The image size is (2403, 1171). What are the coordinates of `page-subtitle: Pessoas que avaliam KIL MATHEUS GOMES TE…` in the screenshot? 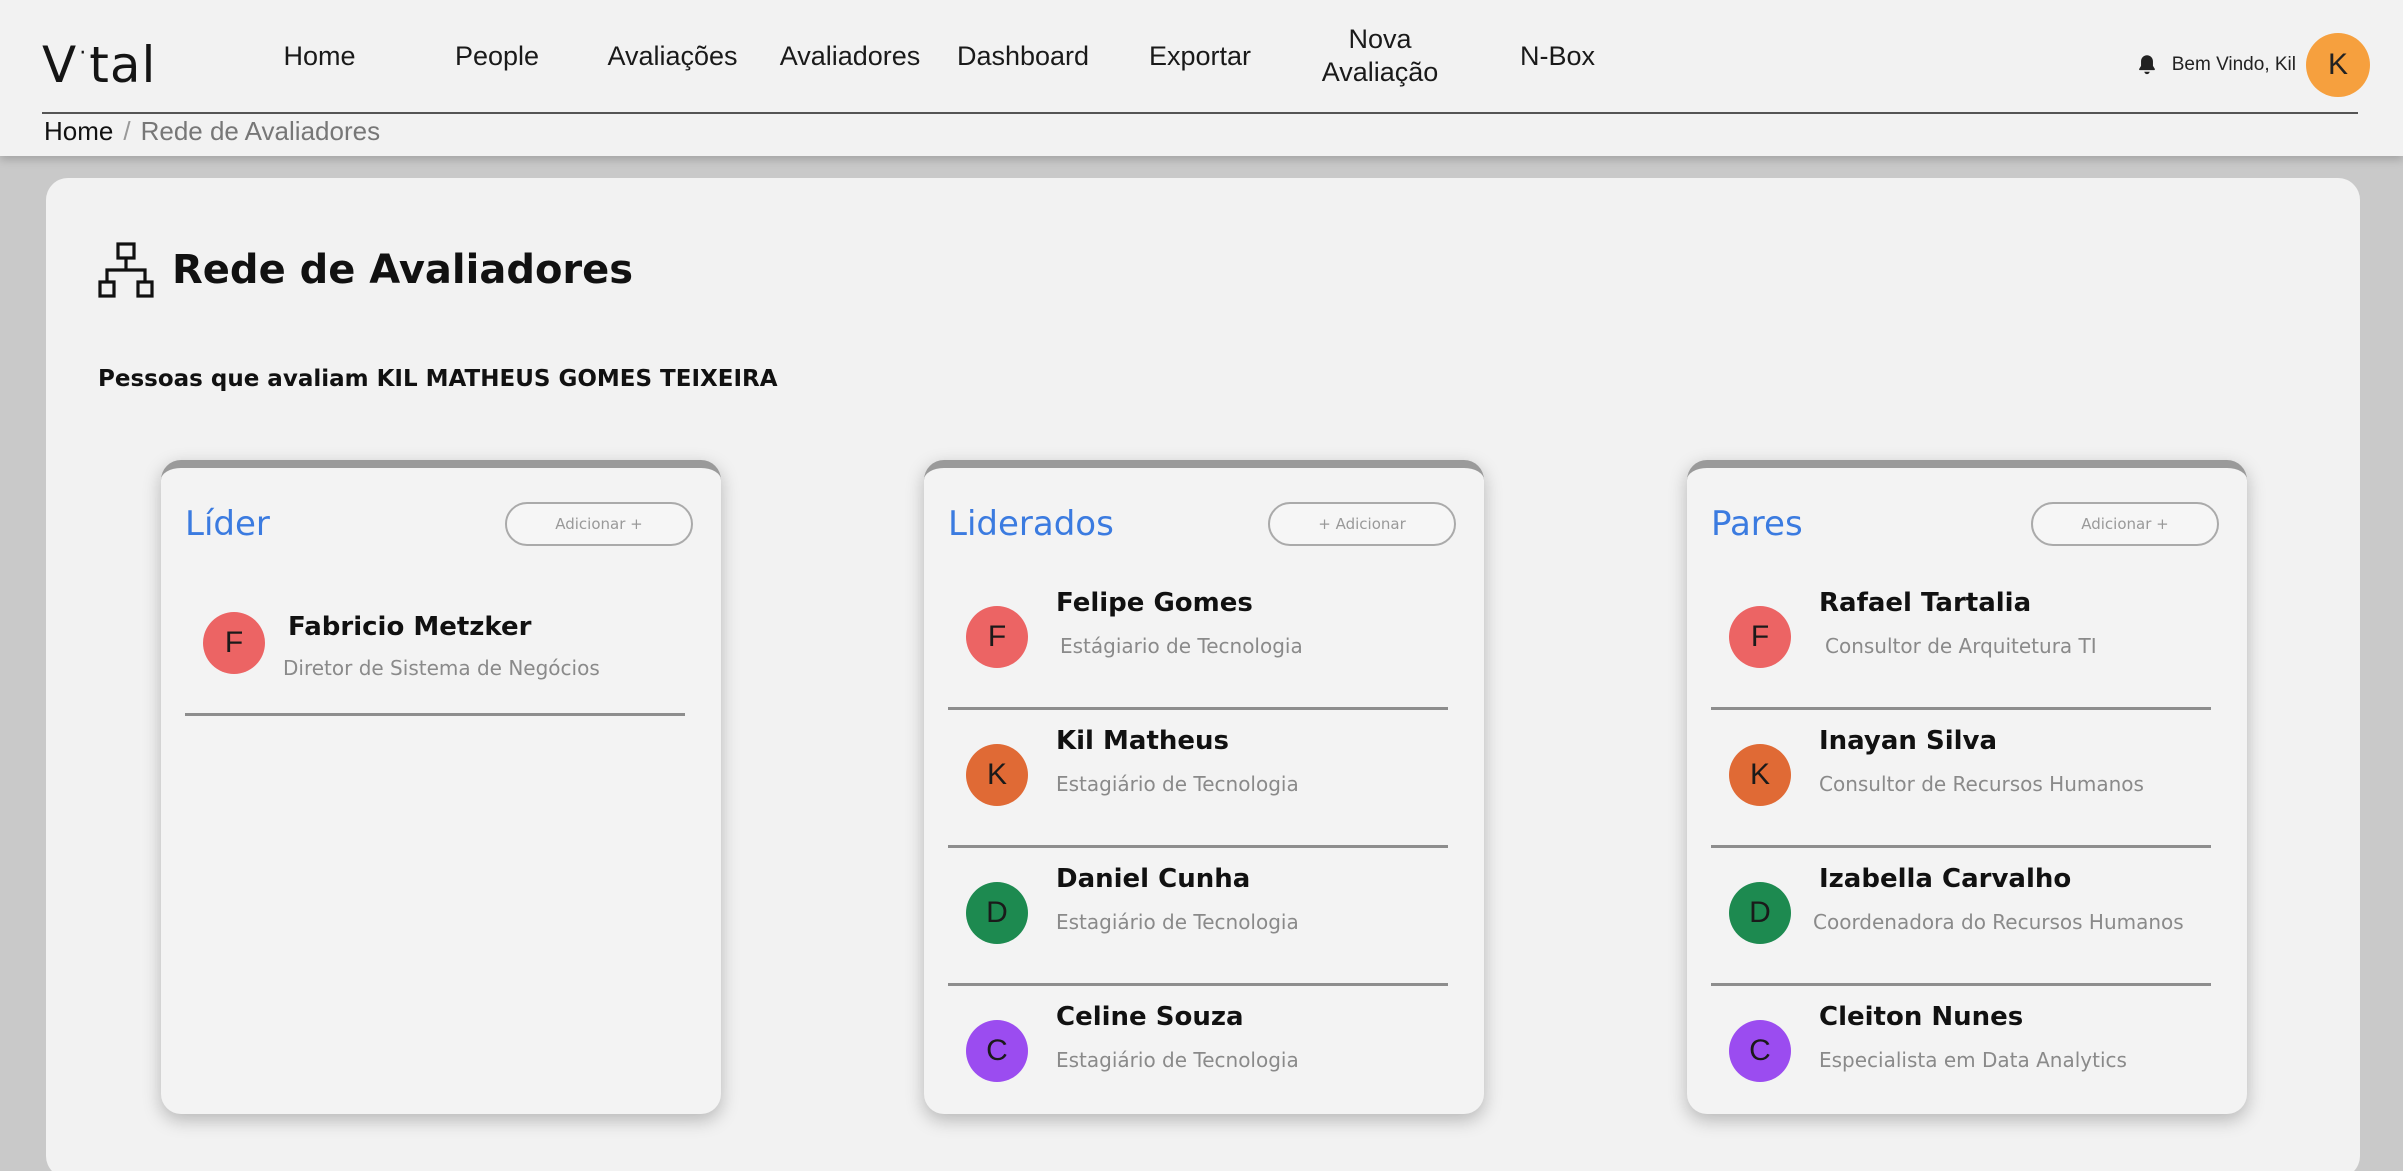 It's located at (438, 379).